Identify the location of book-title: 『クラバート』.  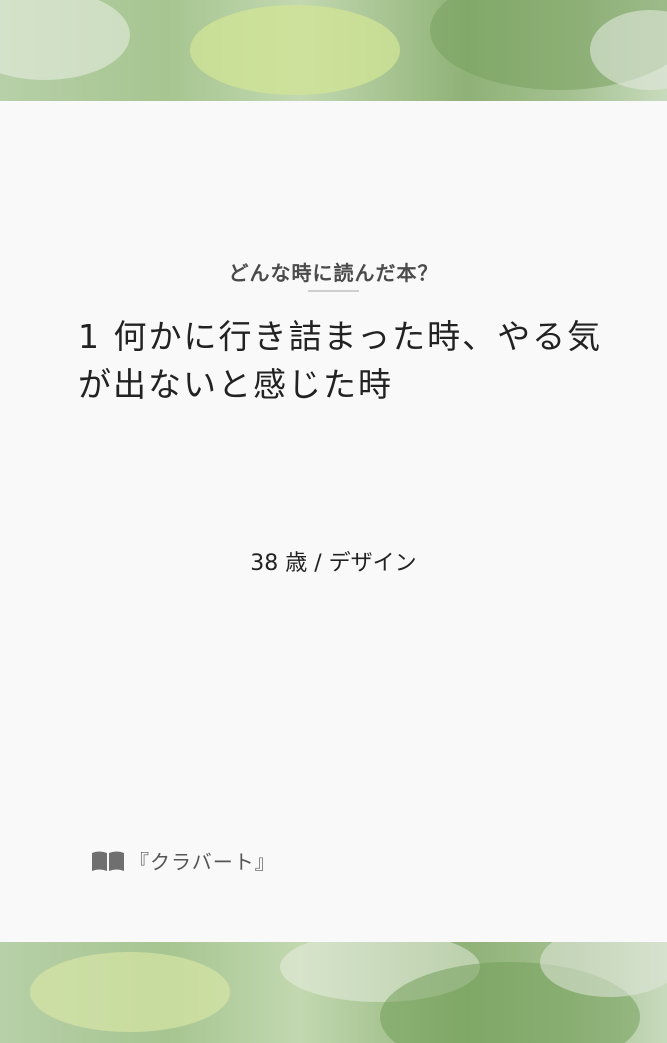
(202, 862).